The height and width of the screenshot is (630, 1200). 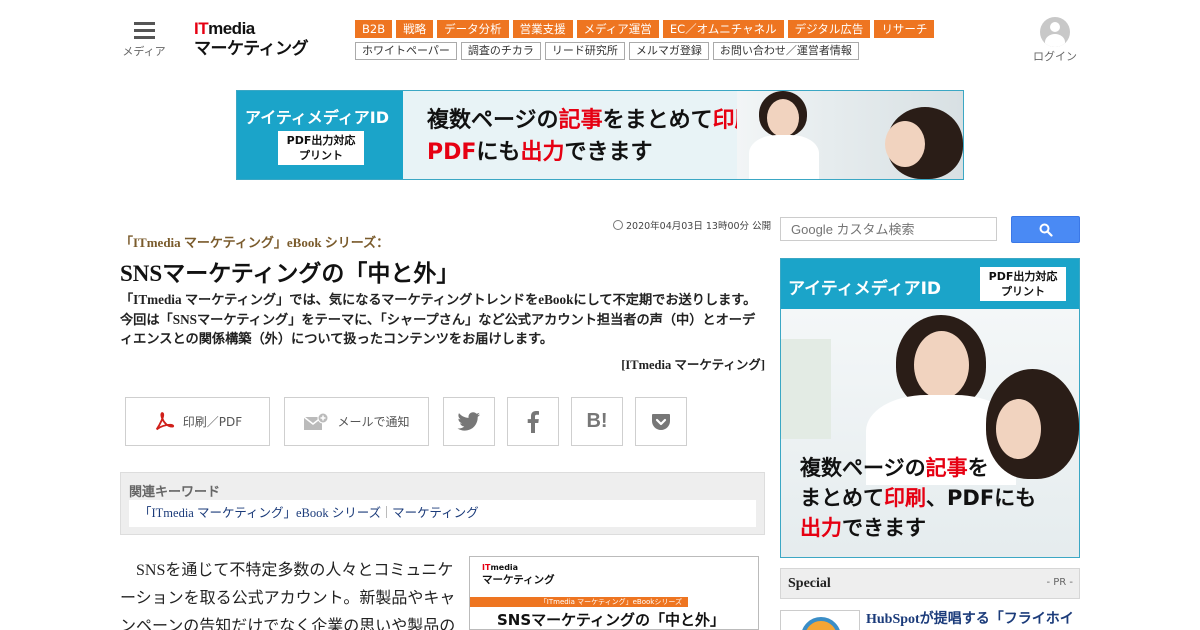 What do you see at coordinates (693, 365) in the screenshot?
I see `article-byline: [ITmedia マーケティング]` at bounding box center [693, 365].